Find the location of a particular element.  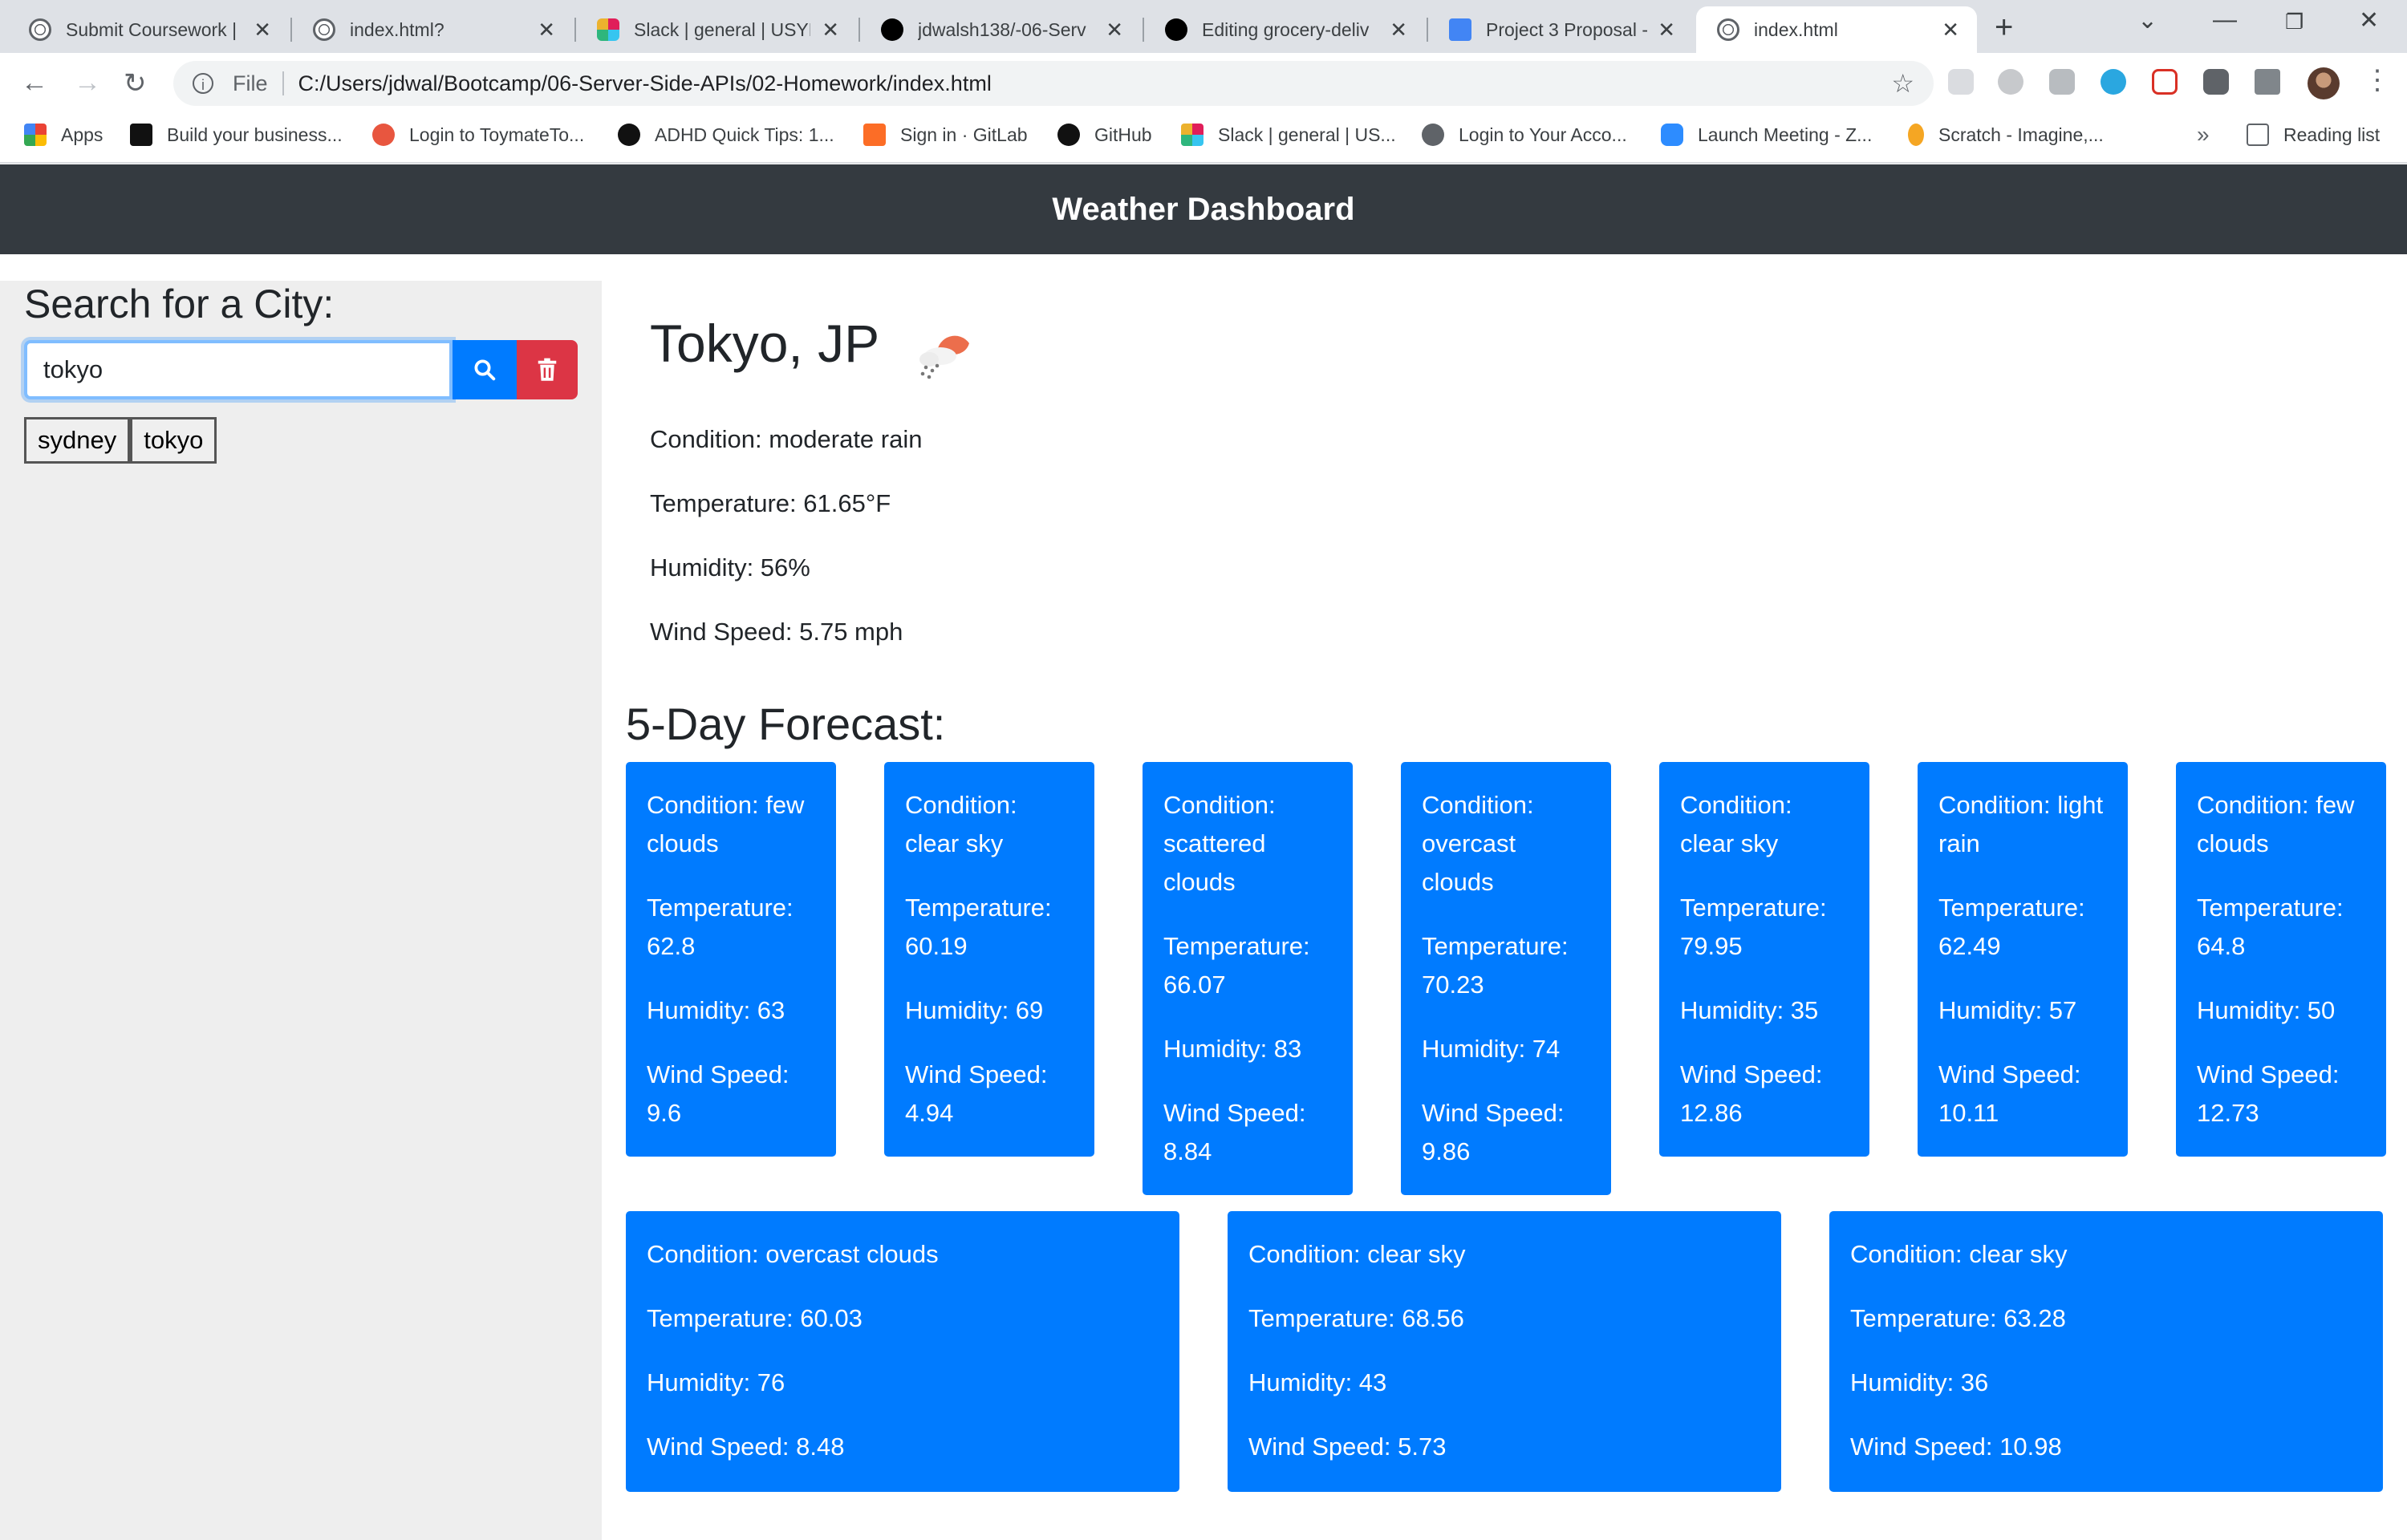

card-wind: Wind Speed: 9.86 is located at coordinates (1494, 1132).